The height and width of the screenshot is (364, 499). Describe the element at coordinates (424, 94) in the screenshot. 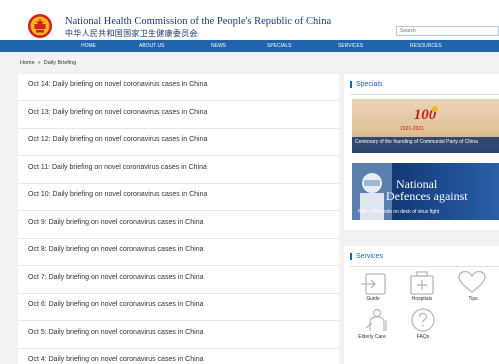

I see `specials-divider` at that location.